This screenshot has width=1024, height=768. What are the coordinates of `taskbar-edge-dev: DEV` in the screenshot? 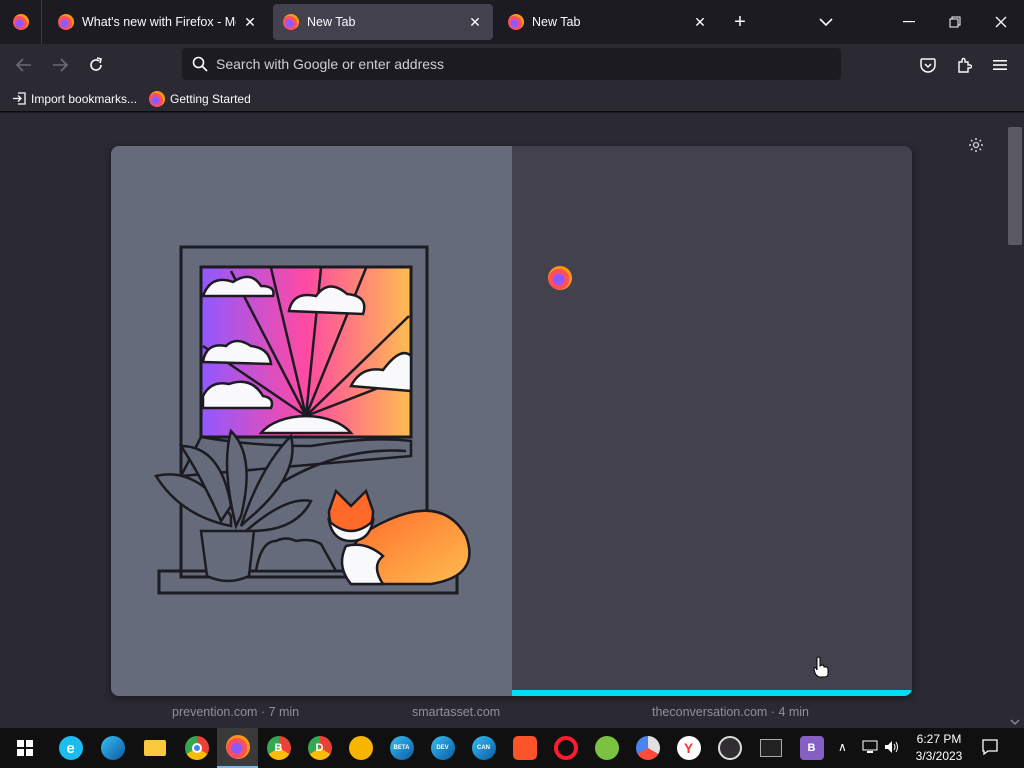 It's located at (442, 748).